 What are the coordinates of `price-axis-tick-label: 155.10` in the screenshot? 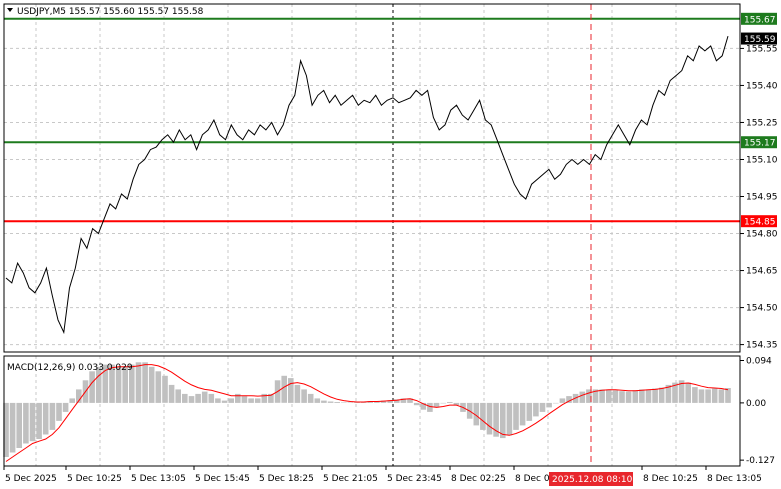 It's located at (762, 160).